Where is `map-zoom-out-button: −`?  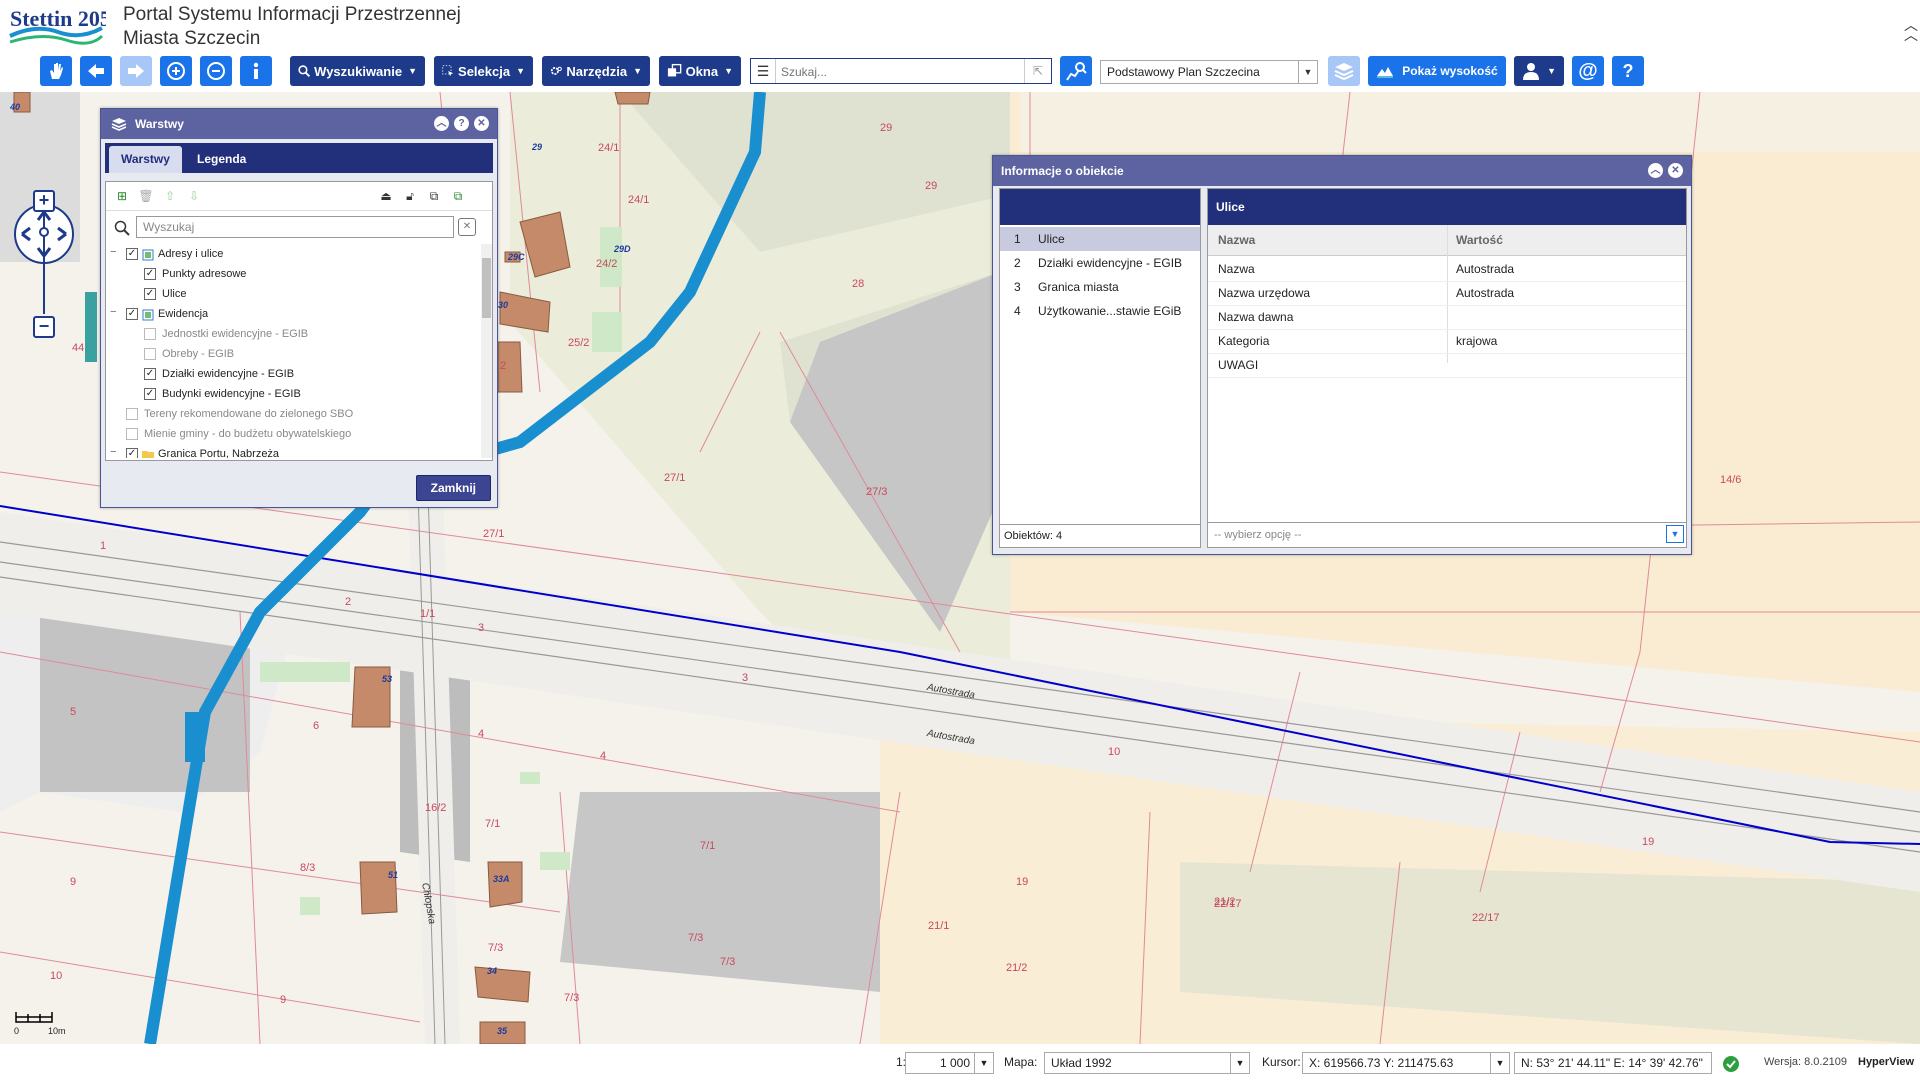
map-zoom-out-button: − is located at coordinates (44, 327).